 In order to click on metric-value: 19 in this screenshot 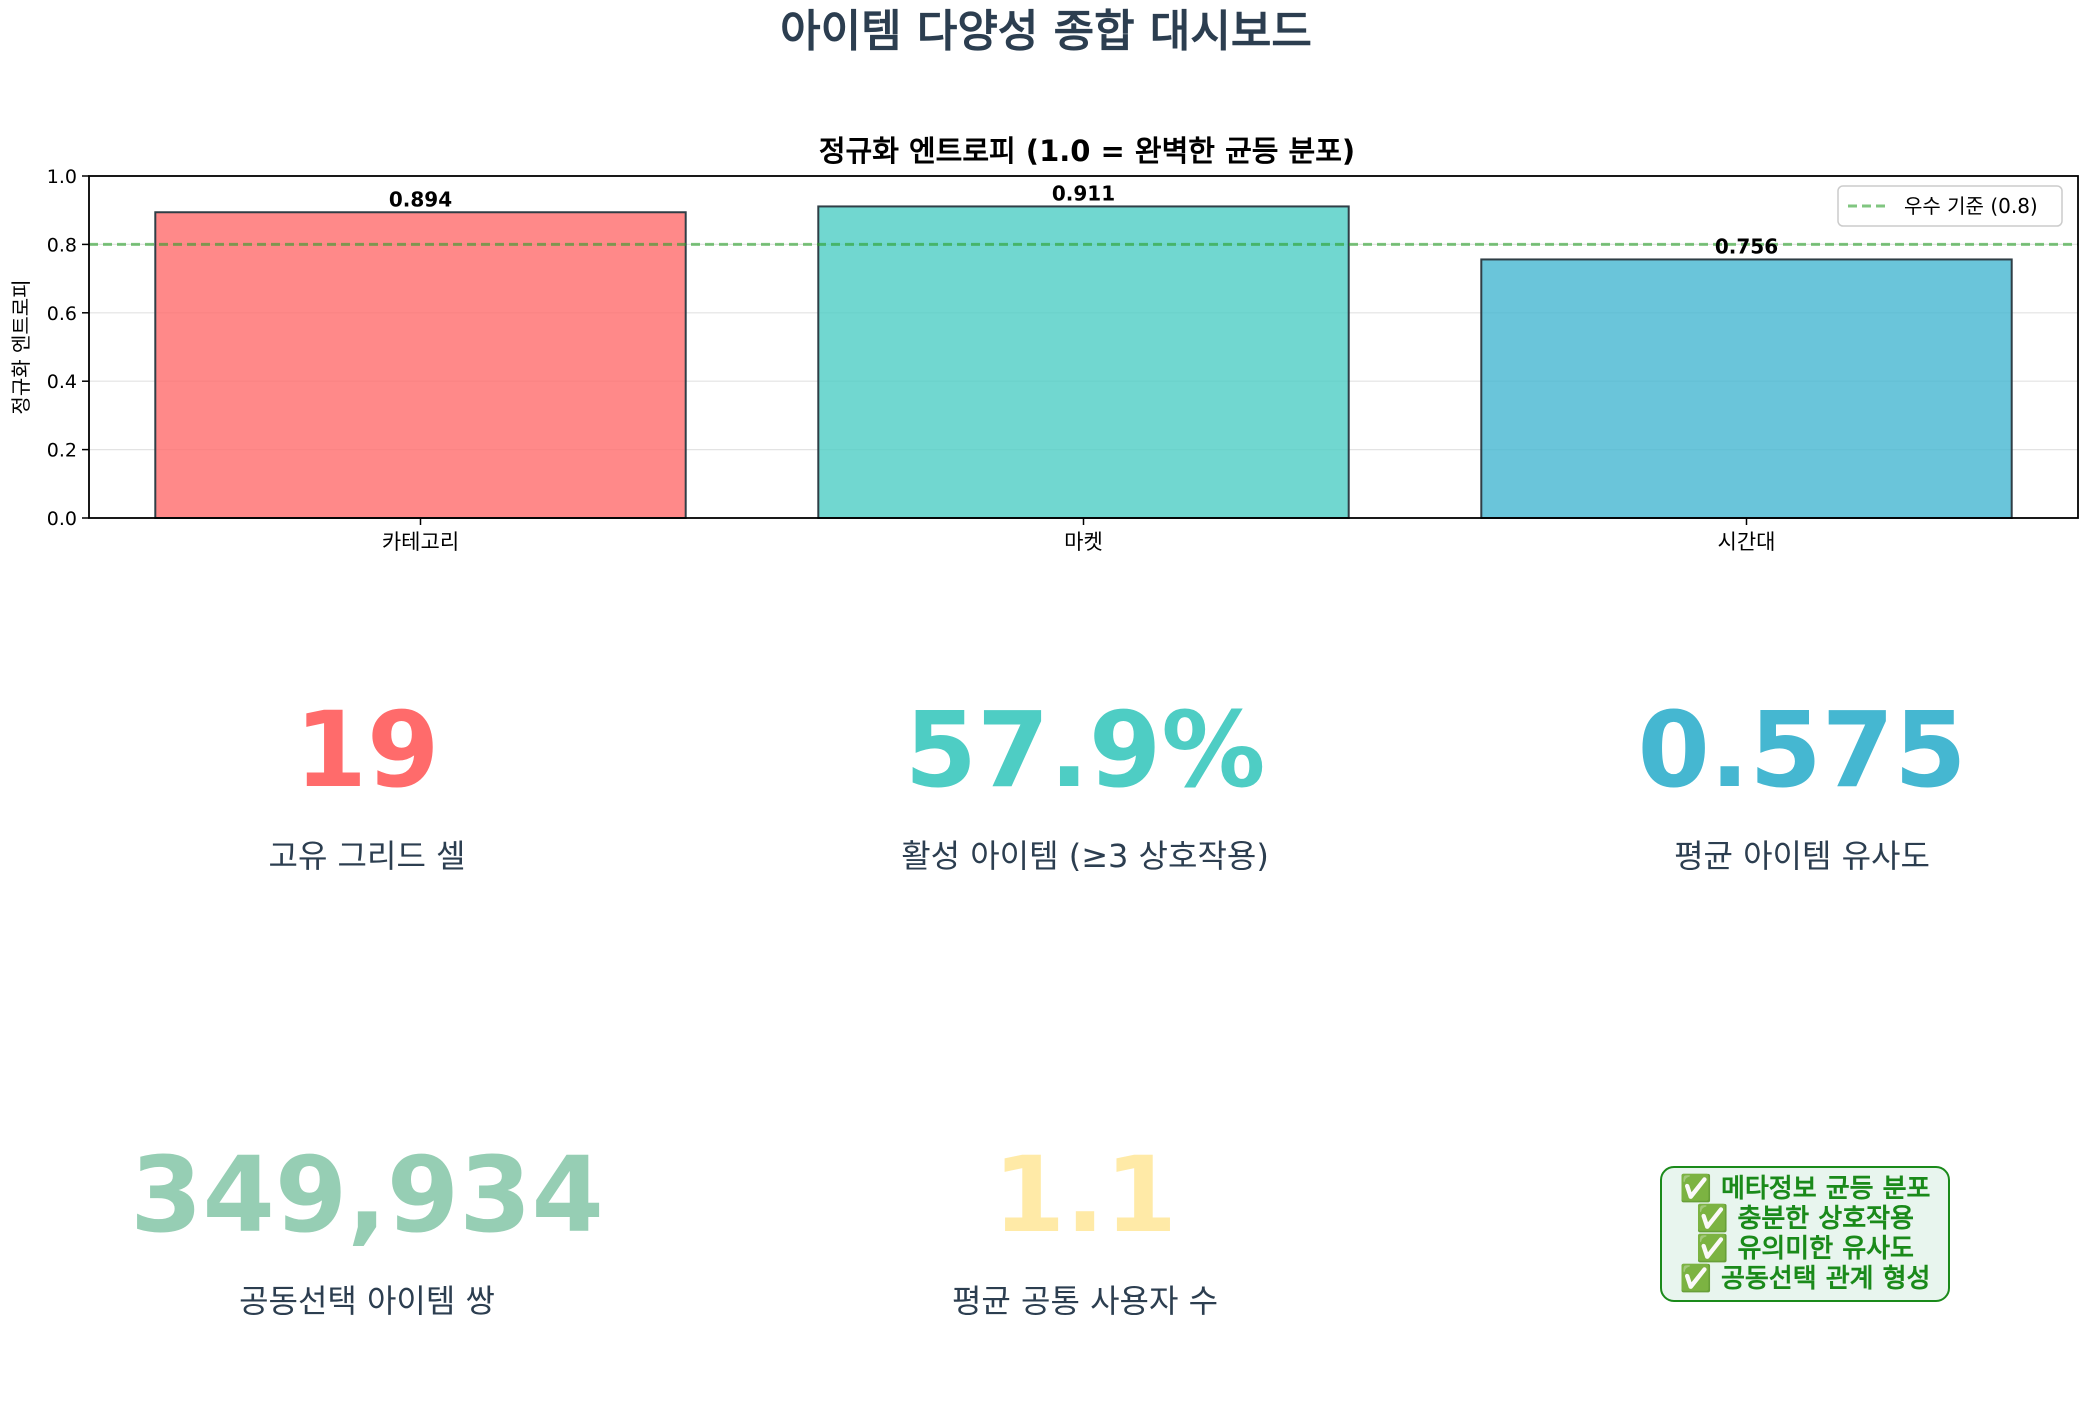, I will do `click(367, 750)`.